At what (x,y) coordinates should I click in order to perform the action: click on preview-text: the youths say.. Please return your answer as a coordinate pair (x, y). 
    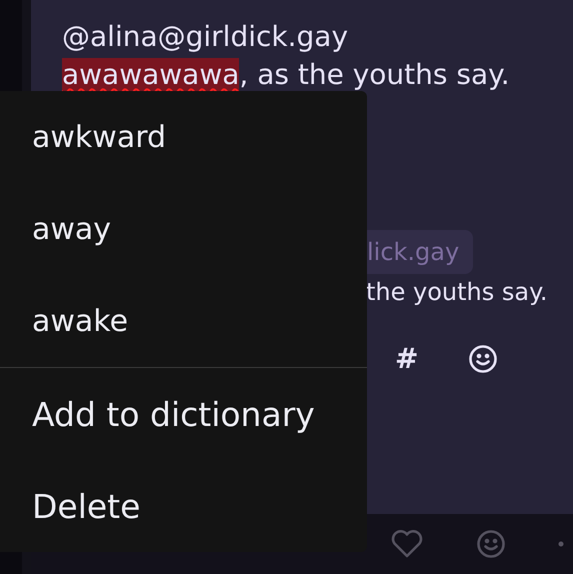
    Looking at the image, I should click on (456, 292).